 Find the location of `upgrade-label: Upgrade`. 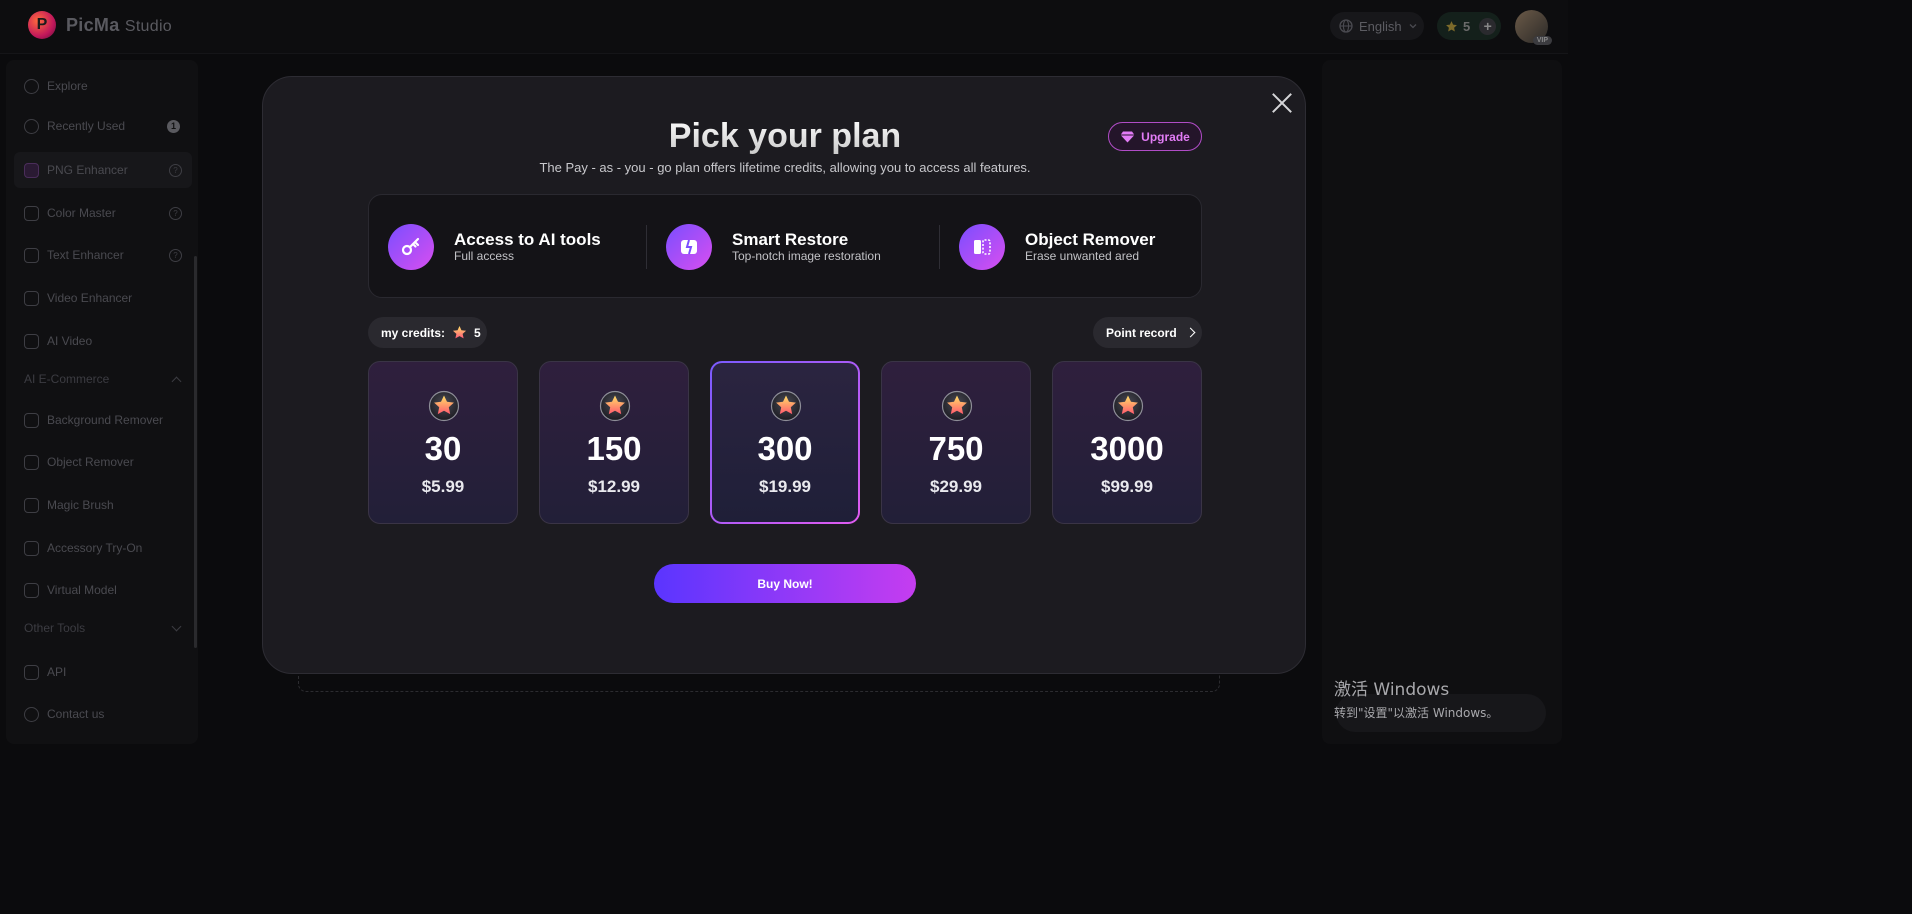

upgrade-label: Upgrade is located at coordinates (1165, 136).